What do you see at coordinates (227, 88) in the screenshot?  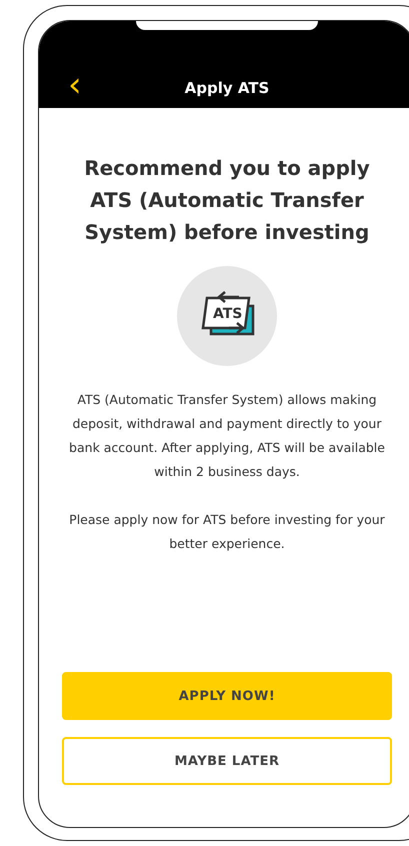 I see `page-title: Apply ATS` at bounding box center [227, 88].